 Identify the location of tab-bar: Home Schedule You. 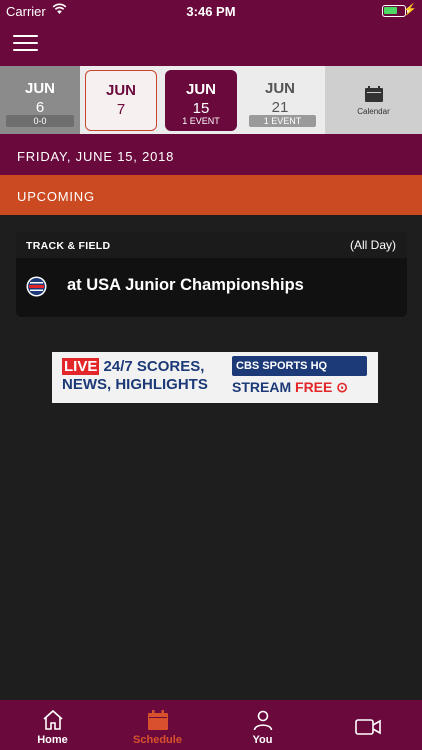
(211, 725).